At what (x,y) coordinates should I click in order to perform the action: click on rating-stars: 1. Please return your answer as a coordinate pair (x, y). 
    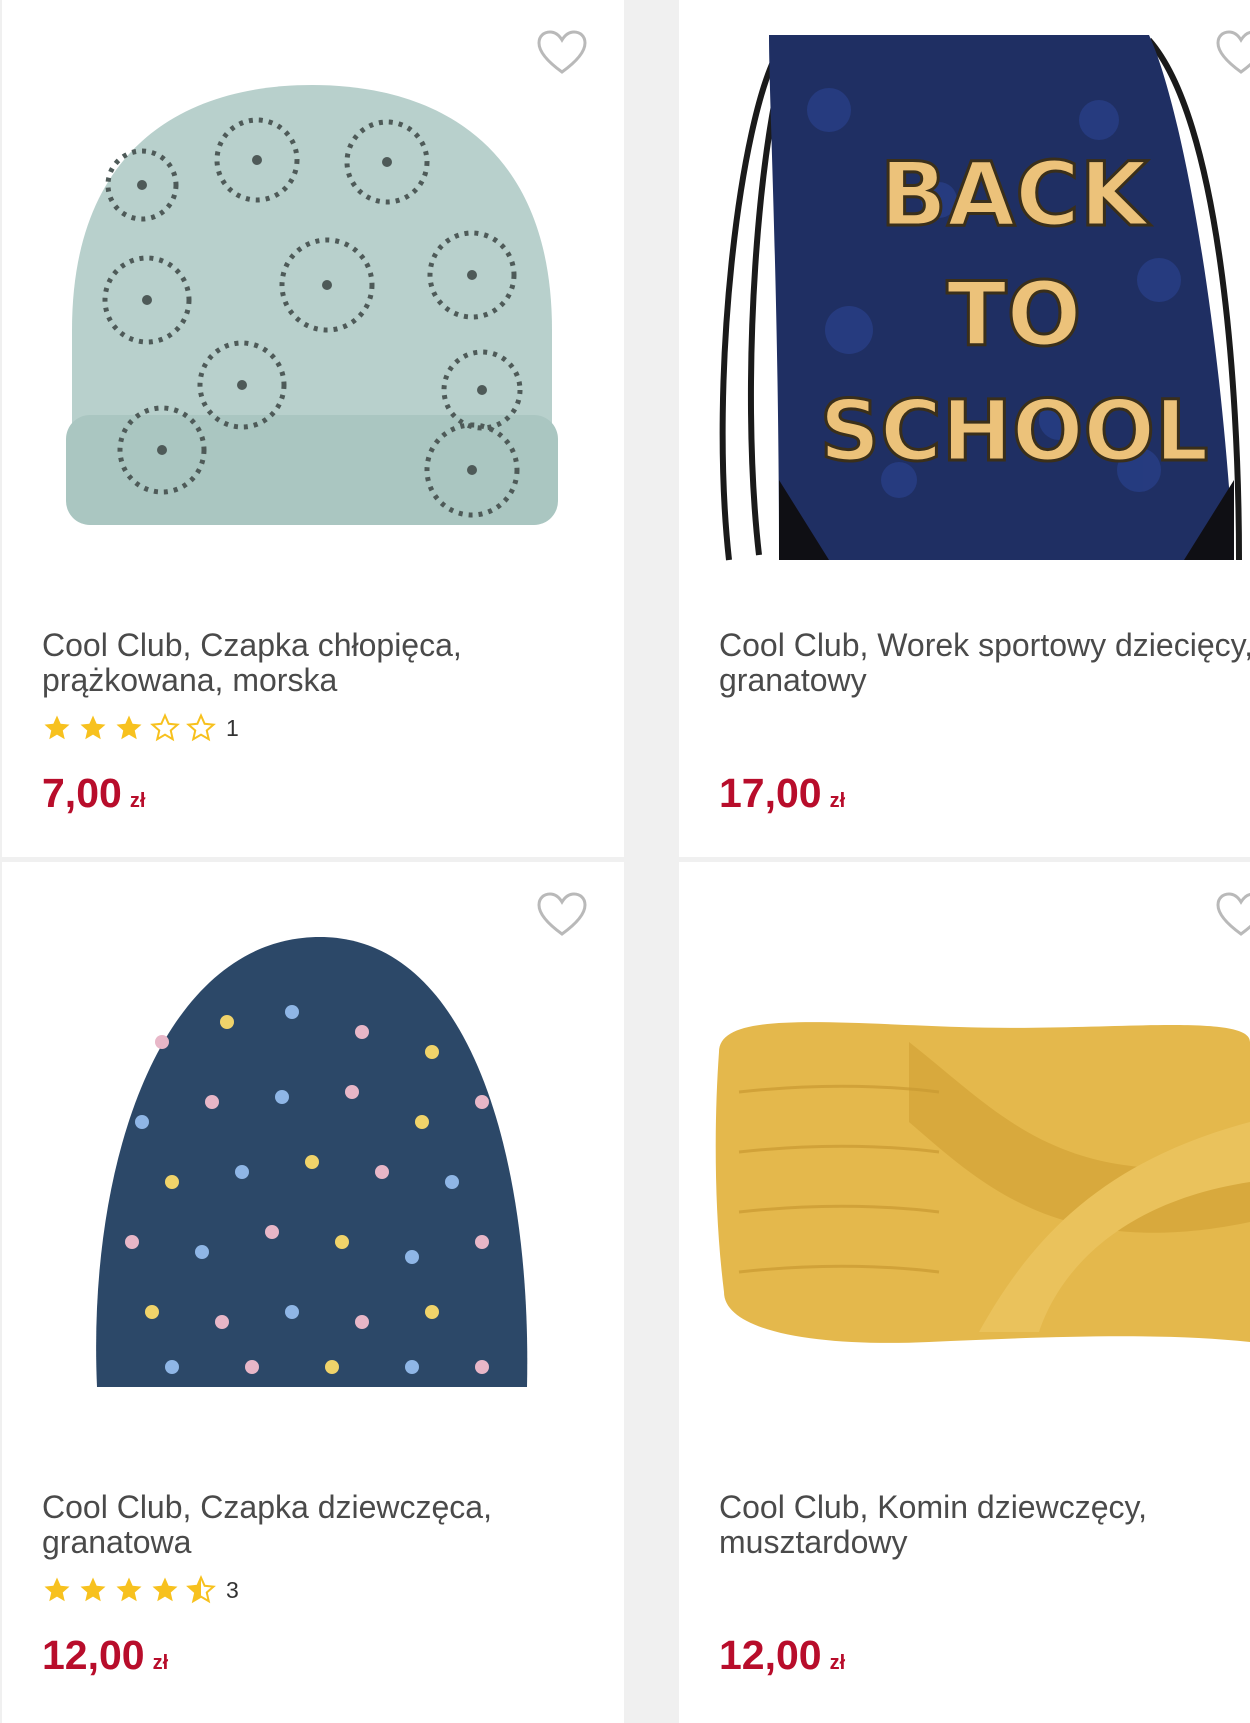
    Looking at the image, I should click on (140, 728).